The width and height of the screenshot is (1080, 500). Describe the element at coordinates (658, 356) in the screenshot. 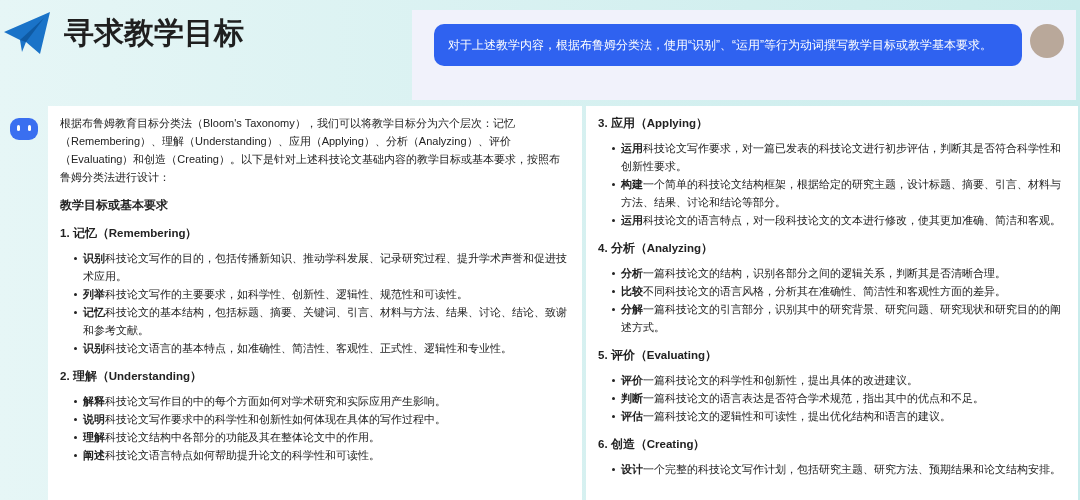

I see `section-heading: 5. 评价（Evaluating）` at that location.